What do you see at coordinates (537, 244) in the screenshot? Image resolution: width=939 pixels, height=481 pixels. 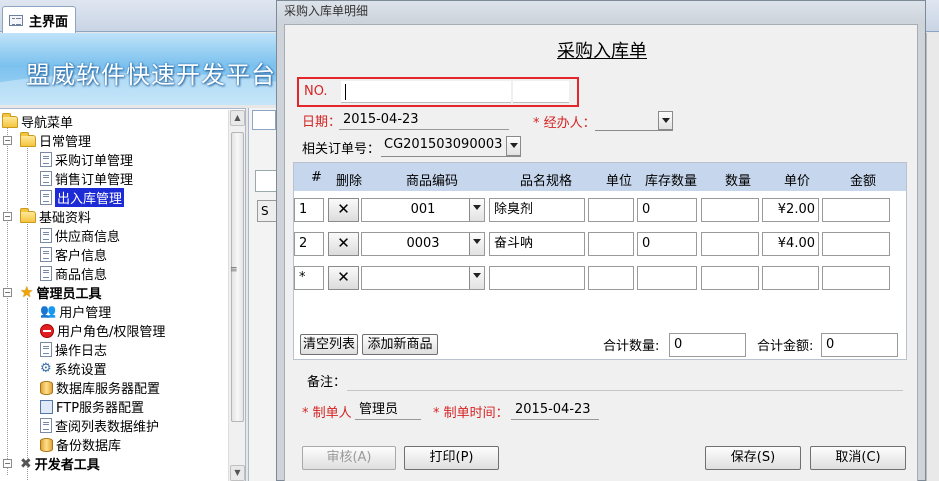 I see `product-name-cell: 奋斗呐` at bounding box center [537, 244].